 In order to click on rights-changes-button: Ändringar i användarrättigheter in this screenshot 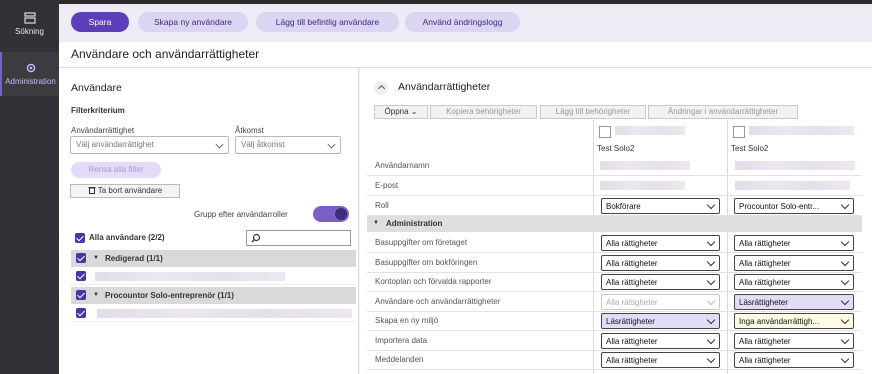, I will do `click(723, 112)`.